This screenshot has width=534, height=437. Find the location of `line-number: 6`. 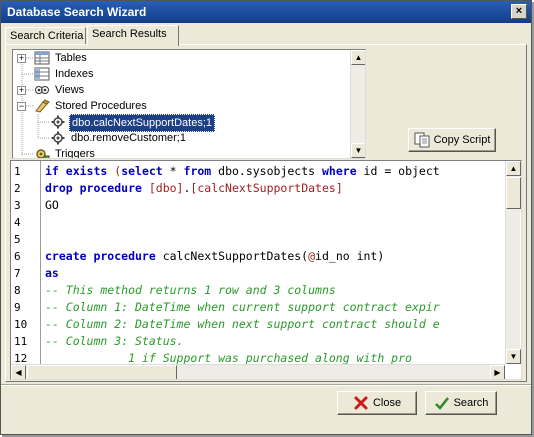

line-number: 6 is located at coordinates (17, 256).